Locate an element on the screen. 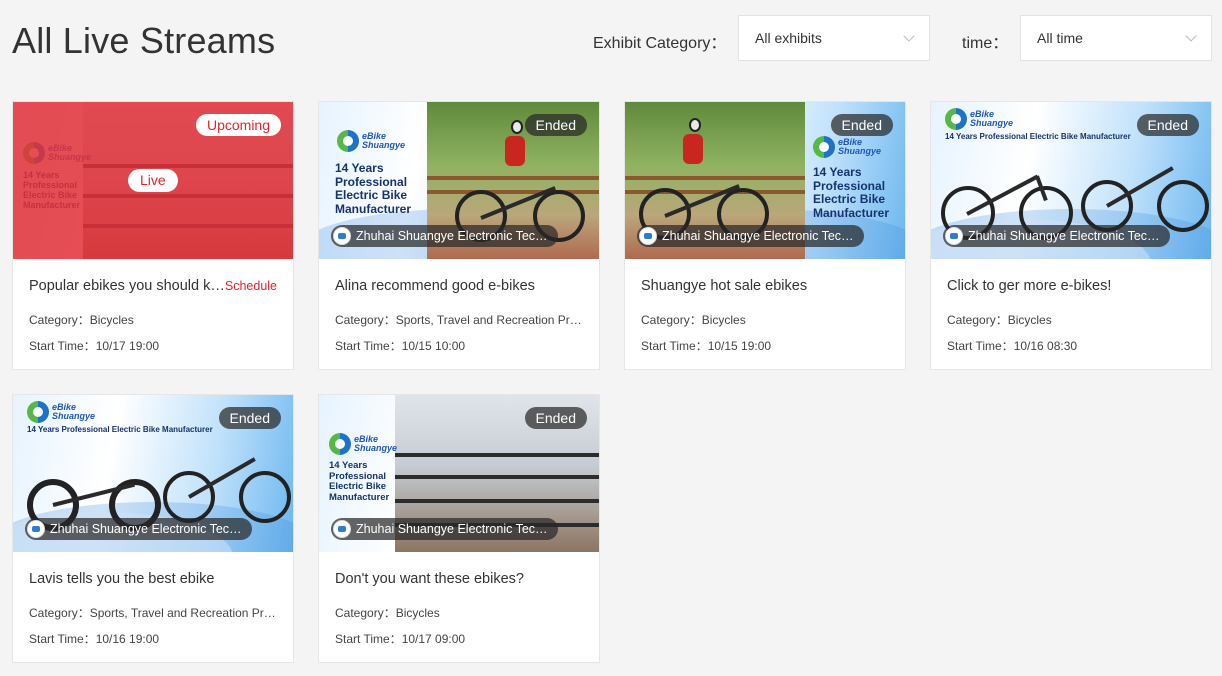 The image size is (1222, 676). time-filter-value: All time is located at coordinates (1060, 38).